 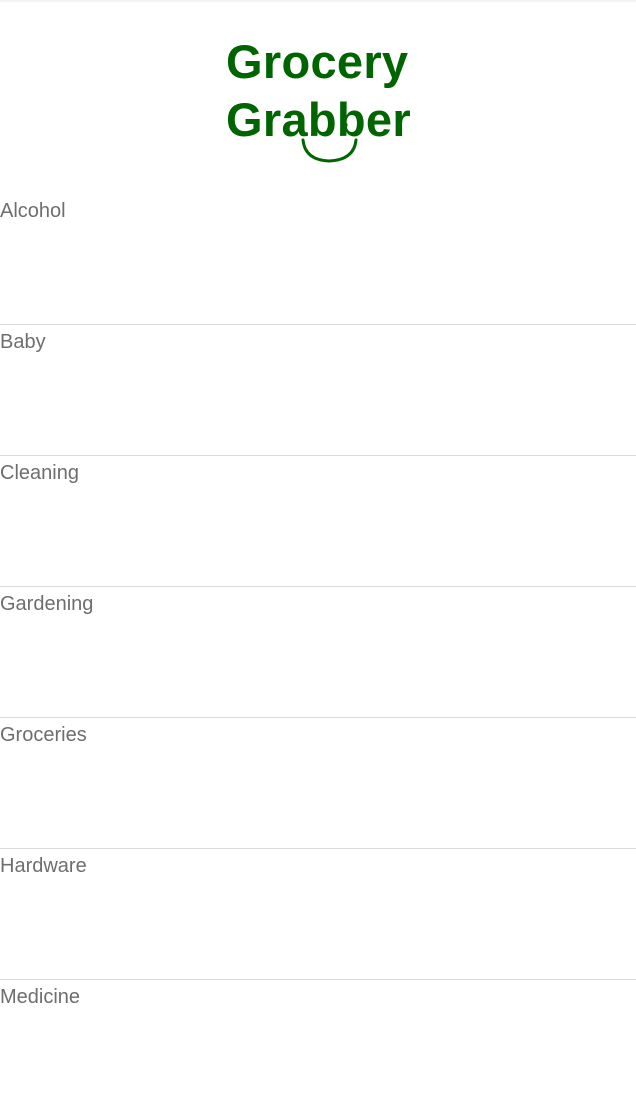 What do you see at coordinates (39, 473) in the screenshot?
I see `category-label: Cleaning` at bounding box center [39, 473].